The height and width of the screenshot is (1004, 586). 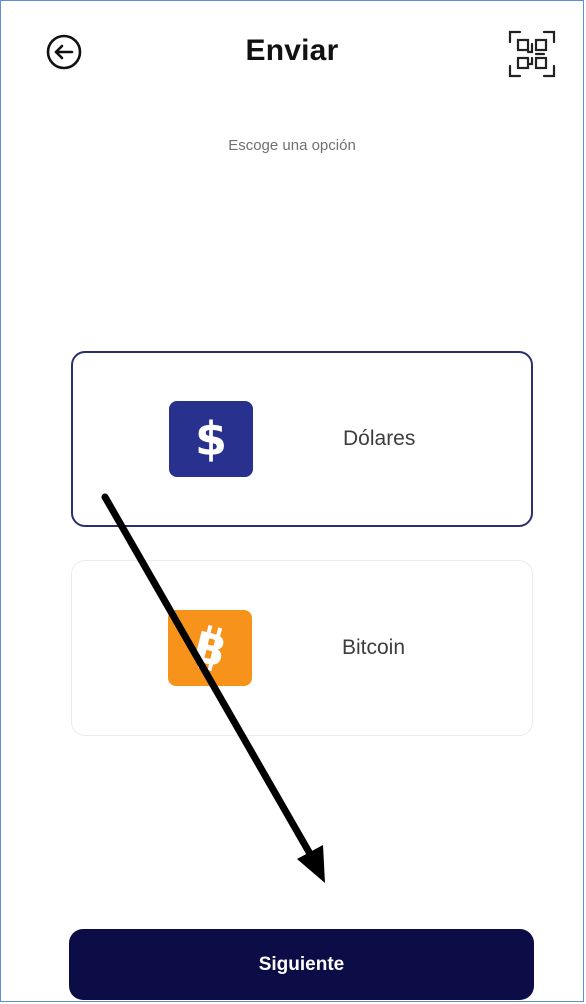 I want to click on next-button: Siguiente, so click(x=301, y=964).